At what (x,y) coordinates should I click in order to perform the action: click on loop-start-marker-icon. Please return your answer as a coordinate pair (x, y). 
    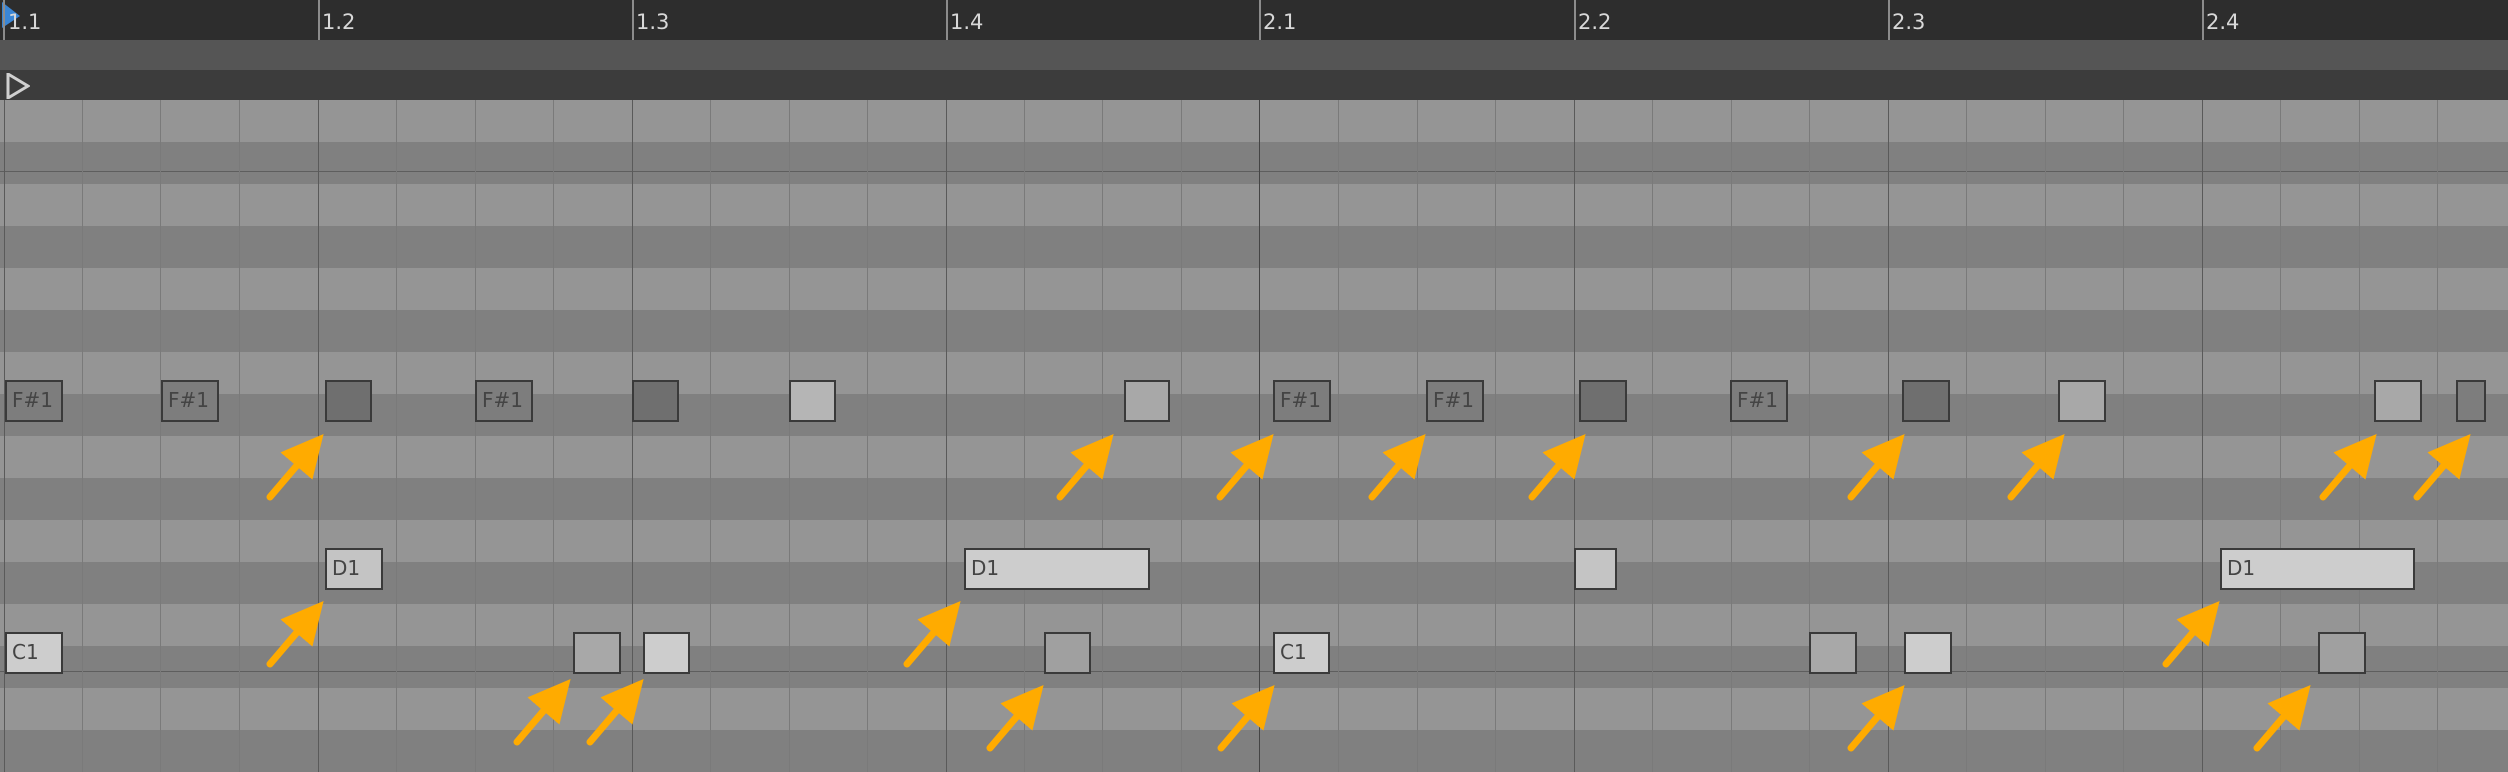
    Looking at the image, I should click on (18, 86).